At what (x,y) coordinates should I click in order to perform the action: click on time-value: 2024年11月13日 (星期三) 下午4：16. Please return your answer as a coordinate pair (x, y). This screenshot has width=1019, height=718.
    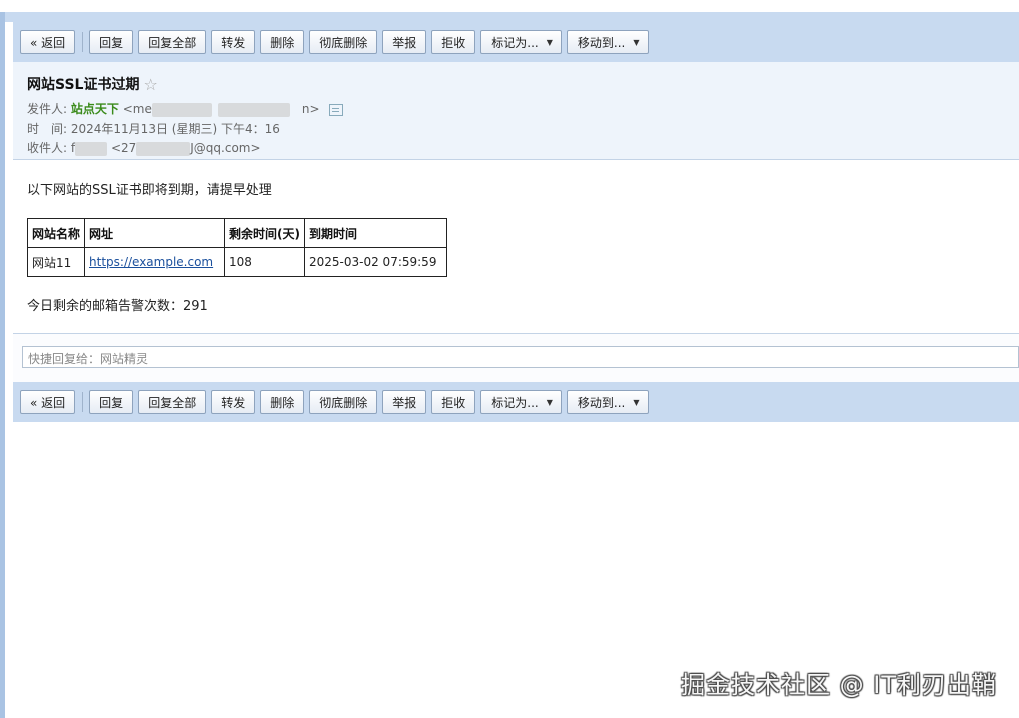
    Looking at the image, I should click on (175, 129).